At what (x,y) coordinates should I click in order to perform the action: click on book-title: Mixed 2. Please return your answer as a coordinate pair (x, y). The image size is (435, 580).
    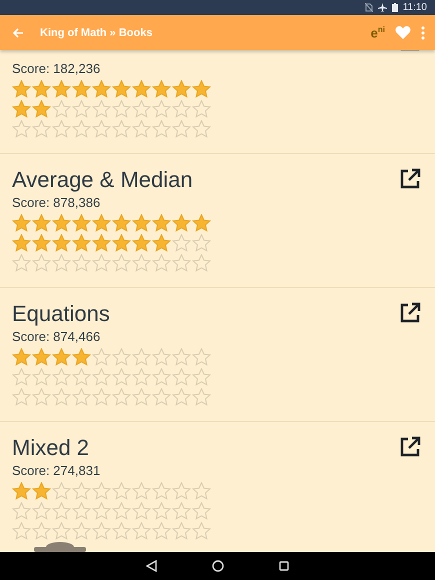
    Looking at the image, I should click on (51, 448).